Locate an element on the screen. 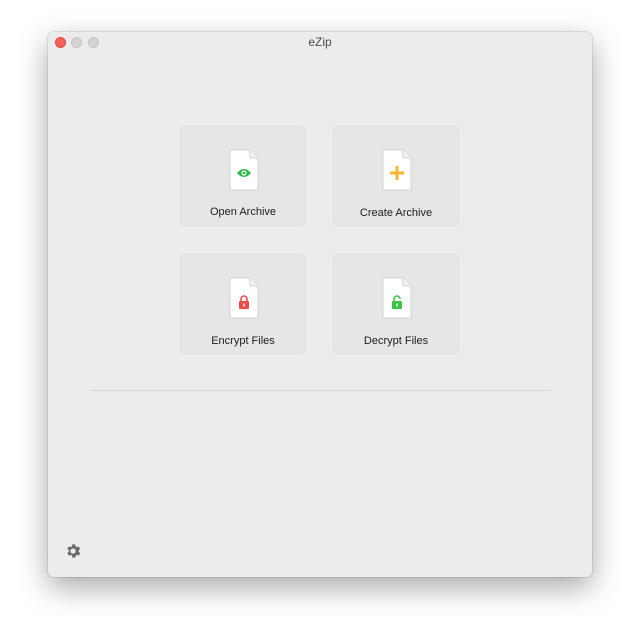  divider is located at coordinates (320, 390).